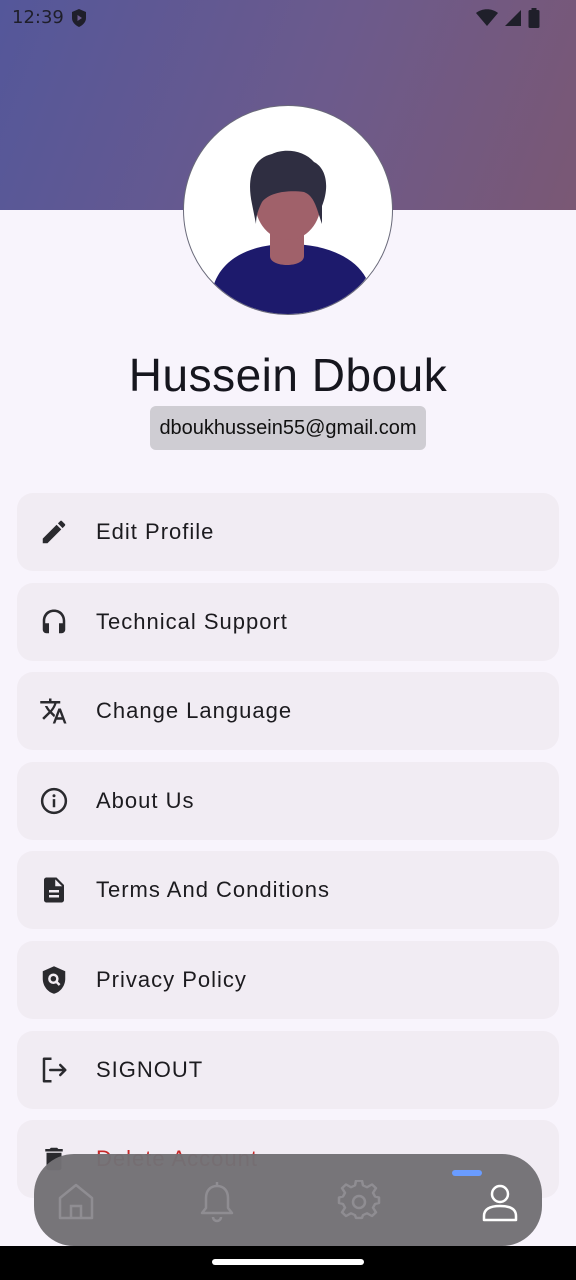 This screenshot has width=576, height=1280. I want to click on menu-item-change-language: Change Language, so click(288, 711).